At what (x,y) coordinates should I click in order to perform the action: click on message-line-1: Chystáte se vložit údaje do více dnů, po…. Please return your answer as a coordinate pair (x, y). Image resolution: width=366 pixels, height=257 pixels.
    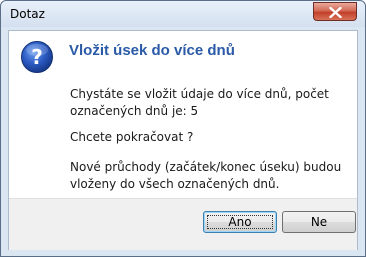
    Looking at the image, I should click on (199, 94).